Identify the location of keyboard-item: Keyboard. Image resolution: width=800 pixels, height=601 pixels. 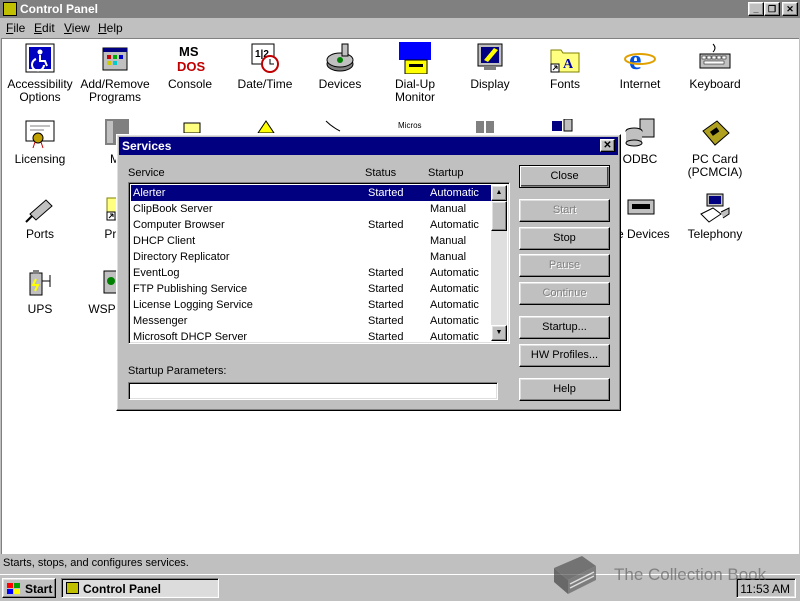
(715, 66).